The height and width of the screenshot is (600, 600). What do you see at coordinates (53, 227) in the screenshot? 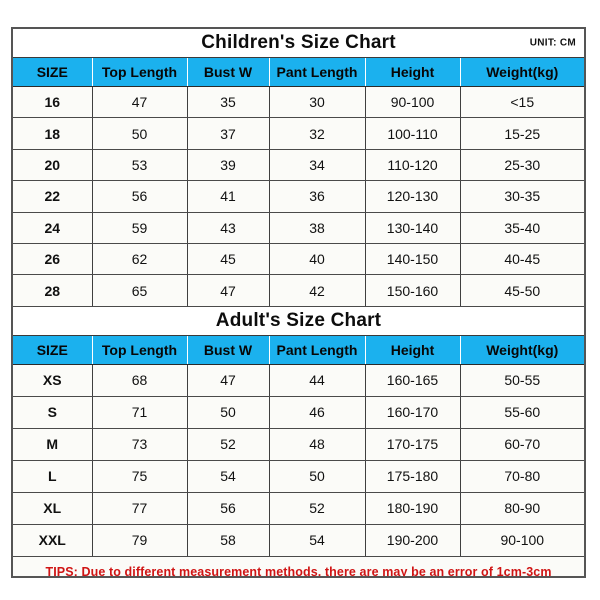
I see `size-cell: 24` at bounding box center [53, 227].